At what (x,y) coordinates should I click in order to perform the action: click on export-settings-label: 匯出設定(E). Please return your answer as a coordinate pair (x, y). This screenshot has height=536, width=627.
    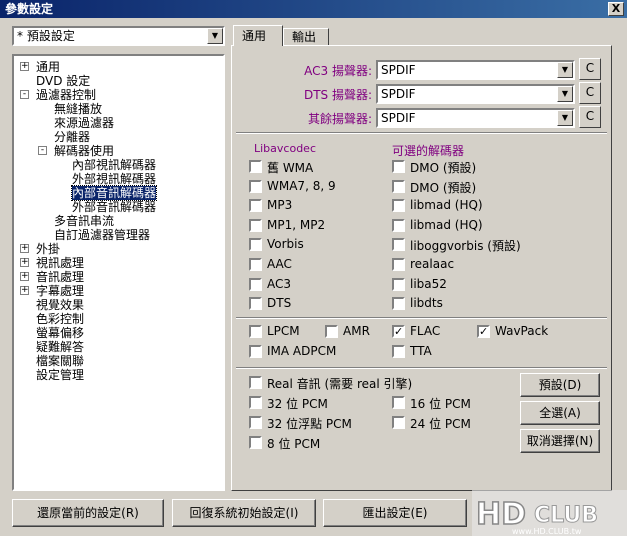
    Looking at the image, I should click on (395, 513).